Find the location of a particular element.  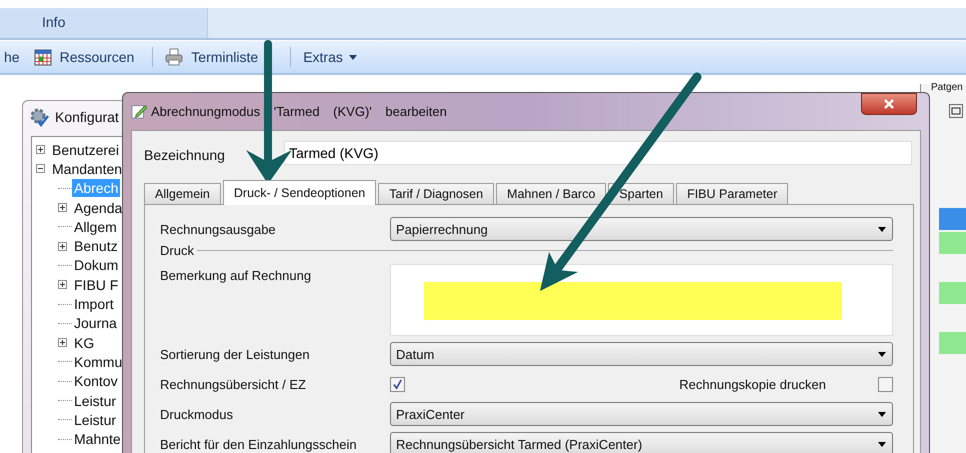

name-field: Tarmed (KVG) is located at coordinates (598, 153).